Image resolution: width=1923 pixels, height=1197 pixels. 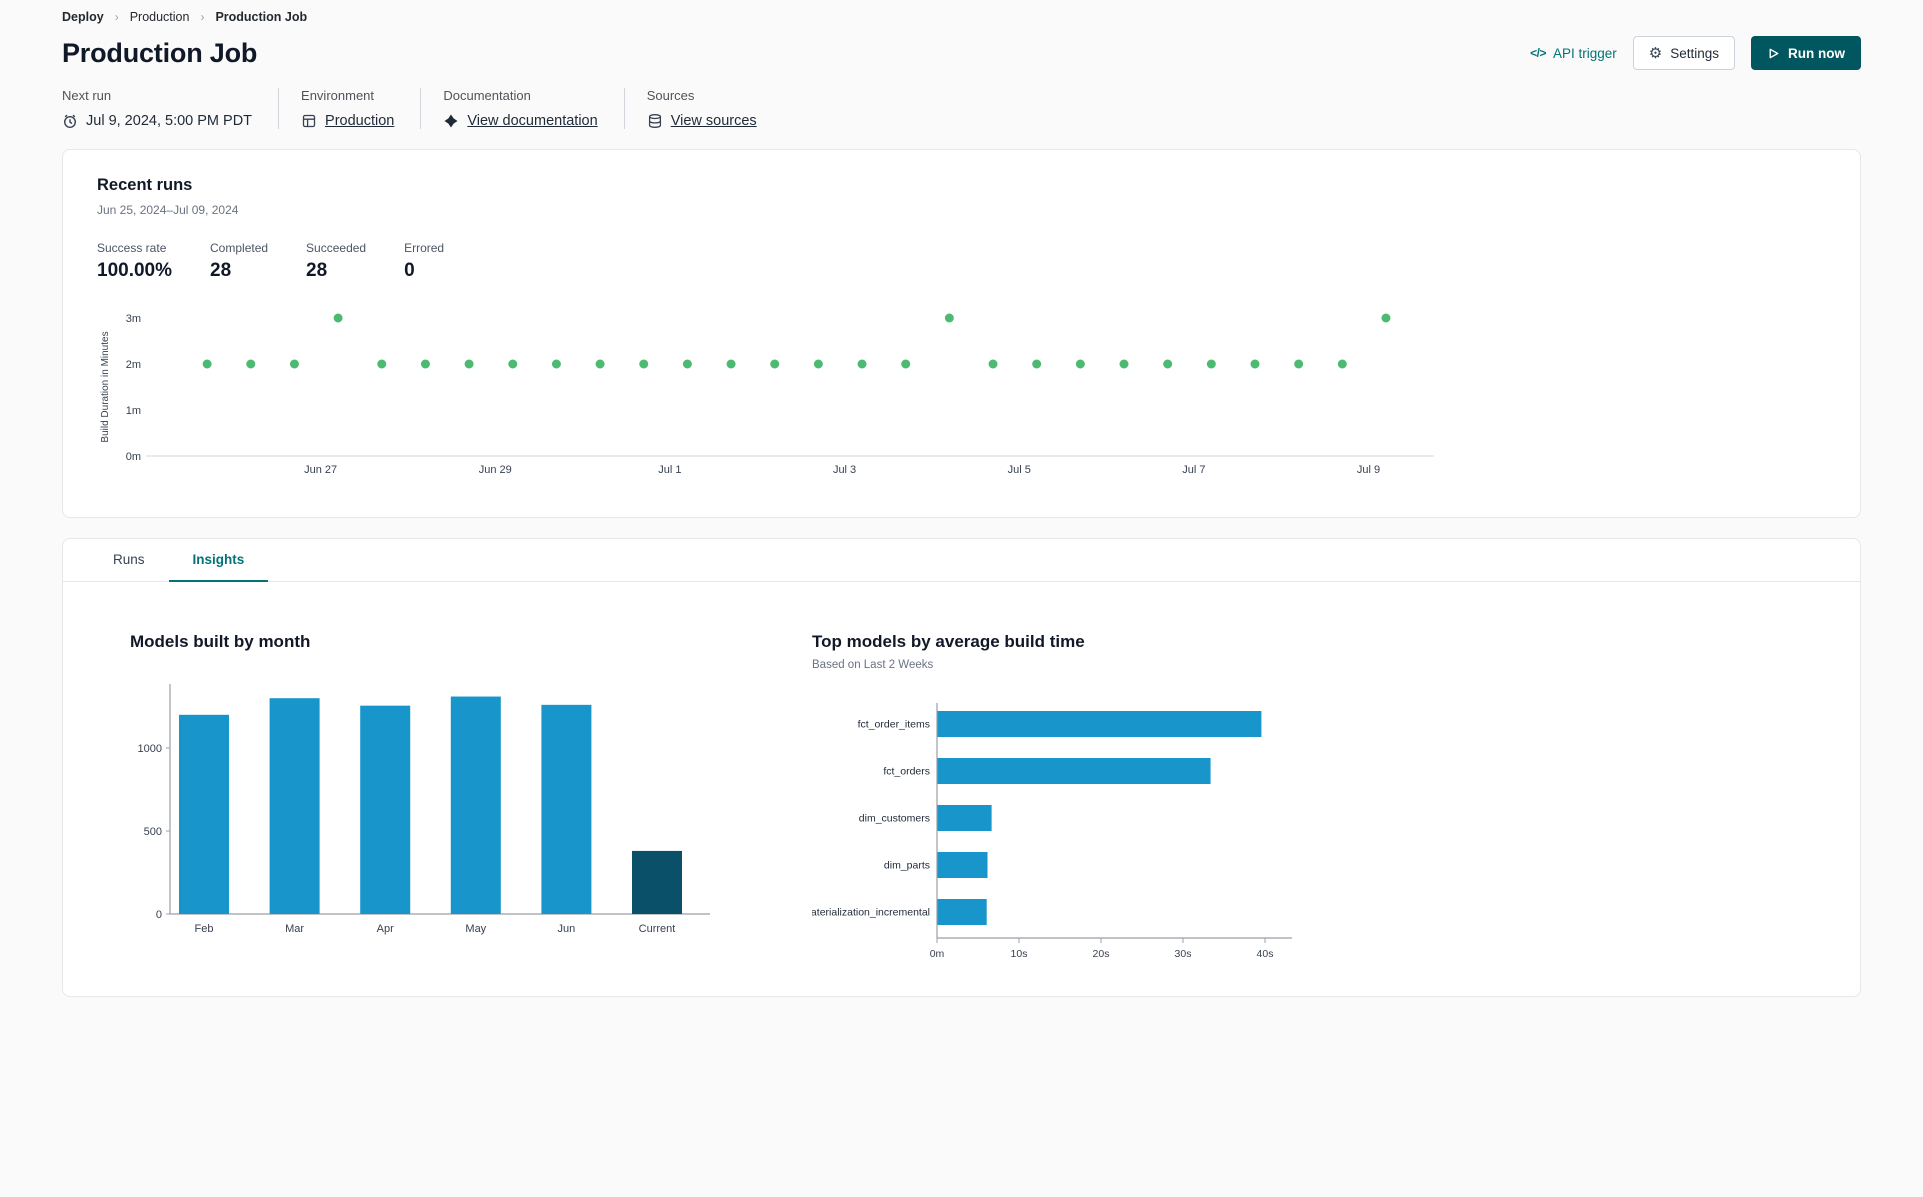 I want to click on svg-text: Build Duration in Minutes, so click(x=105, y=386).